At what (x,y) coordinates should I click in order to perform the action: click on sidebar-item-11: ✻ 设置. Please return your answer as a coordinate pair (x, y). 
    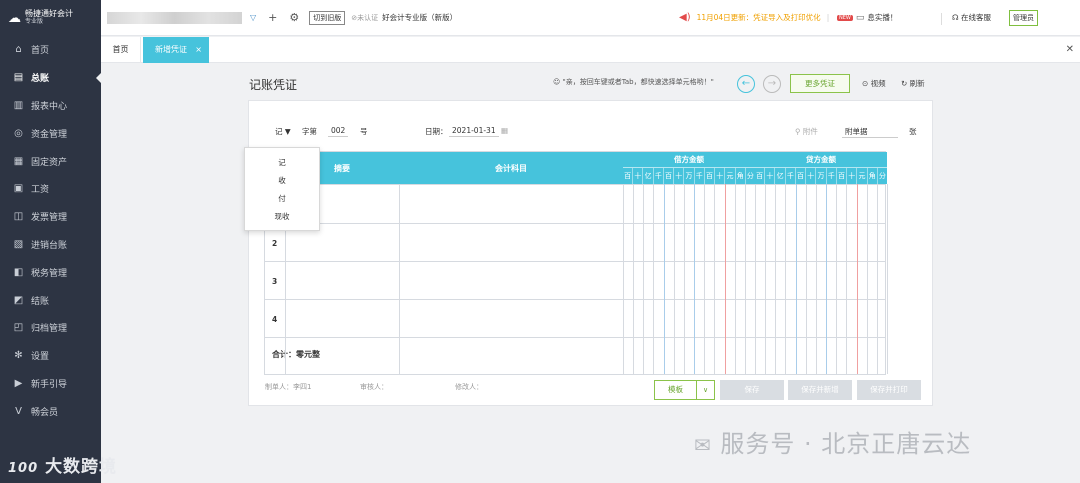
    Looking at the image, I should click on (50, 356).